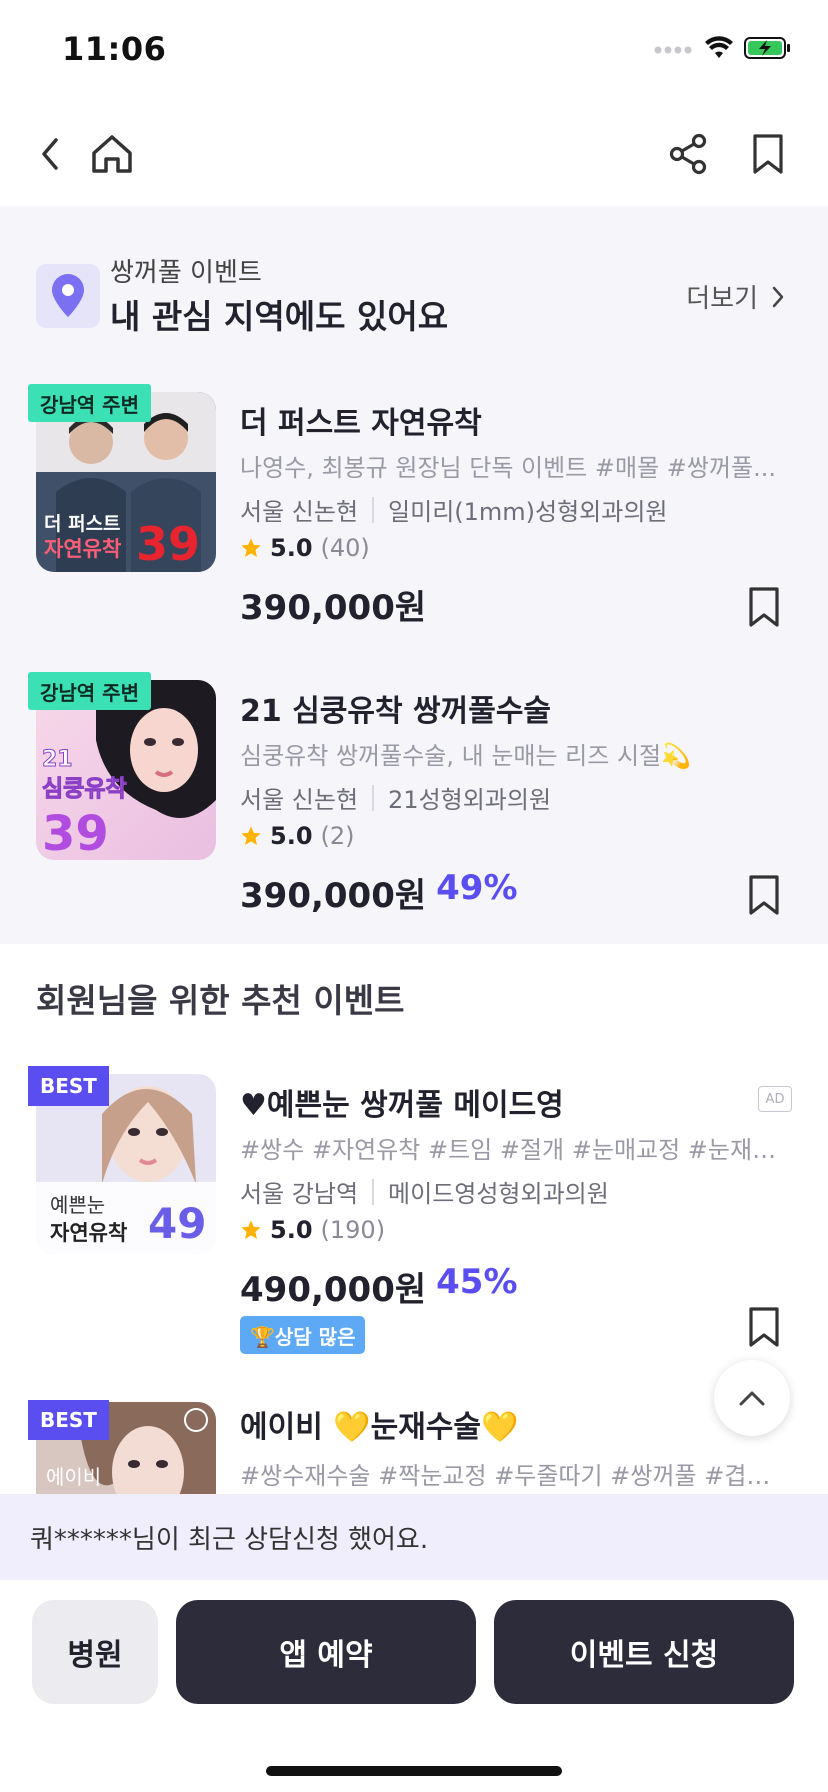 The height and width of the screenshot is (1792, 828). I want to click on event-location: 서울 강남역 메이드영성형외과의원, so click(424, 1191).